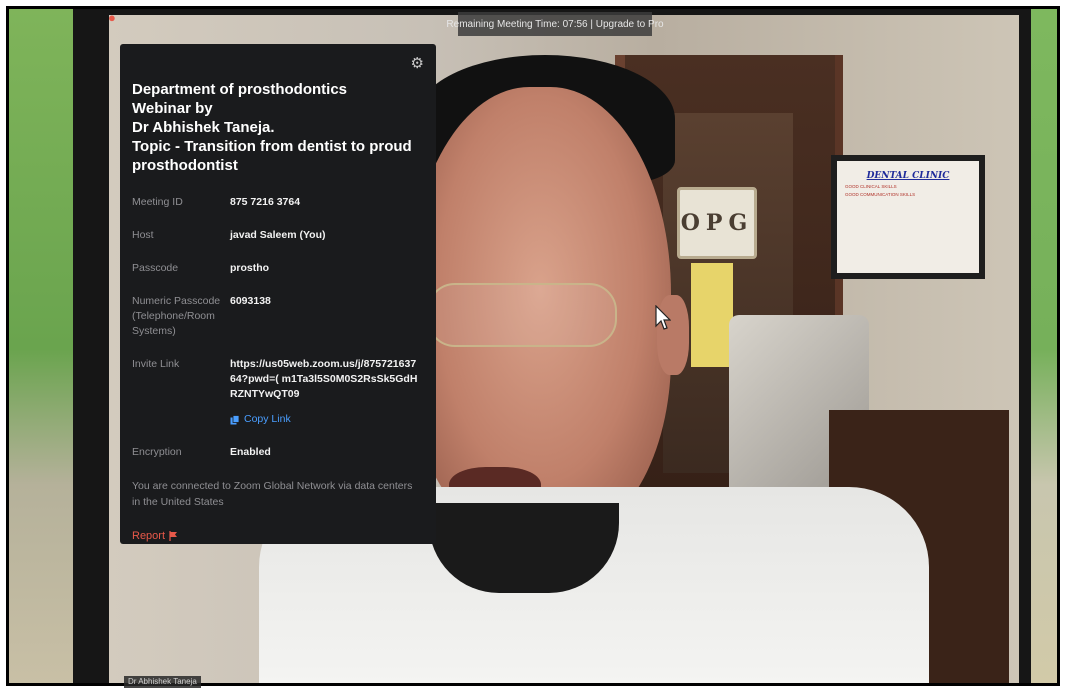 The height and width of the screenshot is (690, 1067). I want to click on encryption-value: Enabled, so click(250, 452).